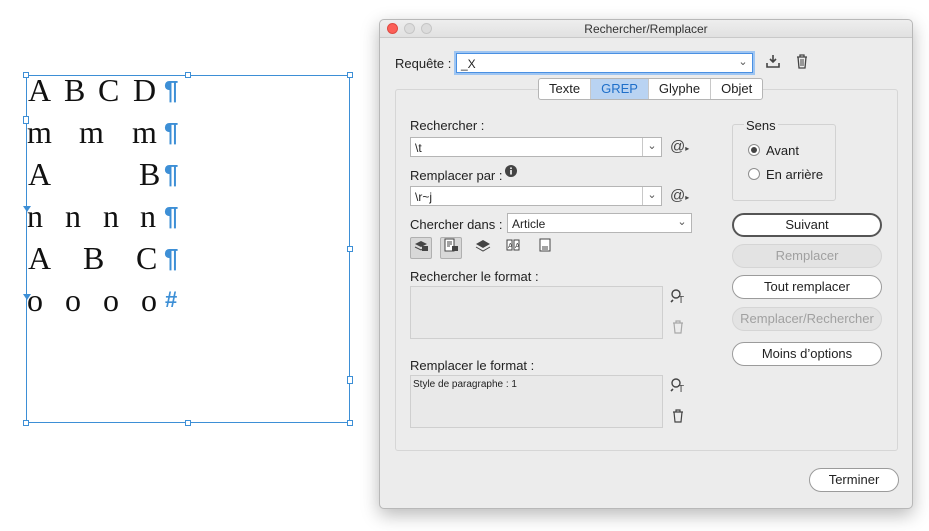 This screenshot has width=929, height=531. What do you see at coordinates (536, 401) in the screenshot?
I see `replace-format-box: Style de paragraphe : 1` at bounding box center [536, 401].